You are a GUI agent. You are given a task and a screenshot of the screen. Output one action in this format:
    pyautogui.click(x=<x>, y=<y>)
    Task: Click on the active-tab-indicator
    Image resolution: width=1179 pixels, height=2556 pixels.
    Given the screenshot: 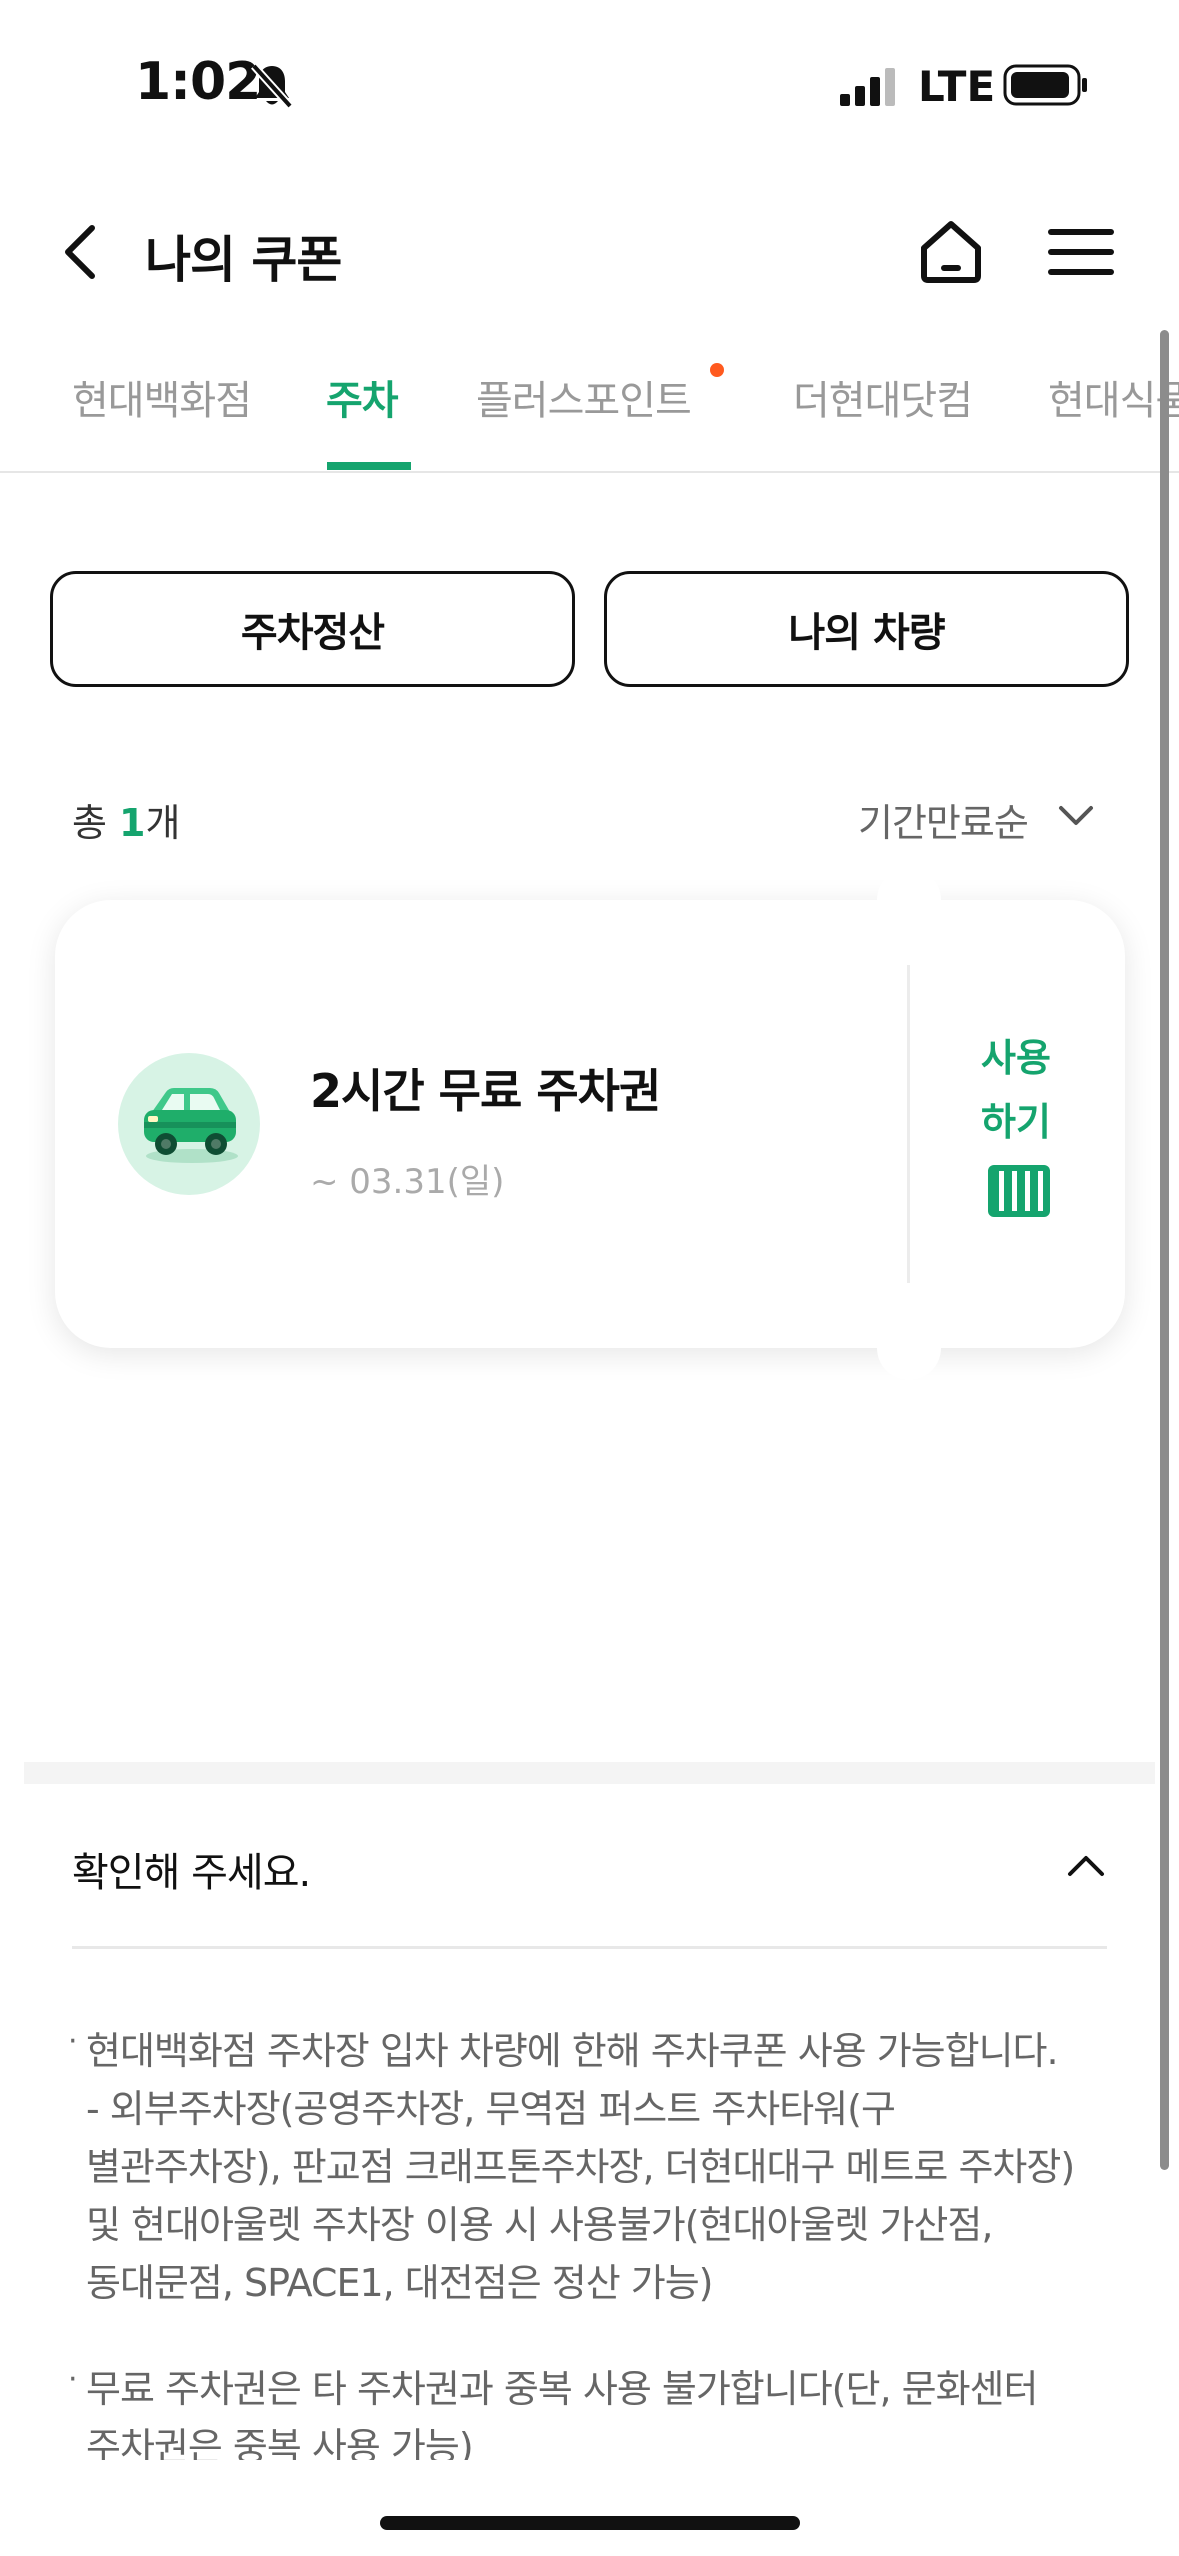 What is the action you would take?
    pyautogui.click(x=369, y=466)
    